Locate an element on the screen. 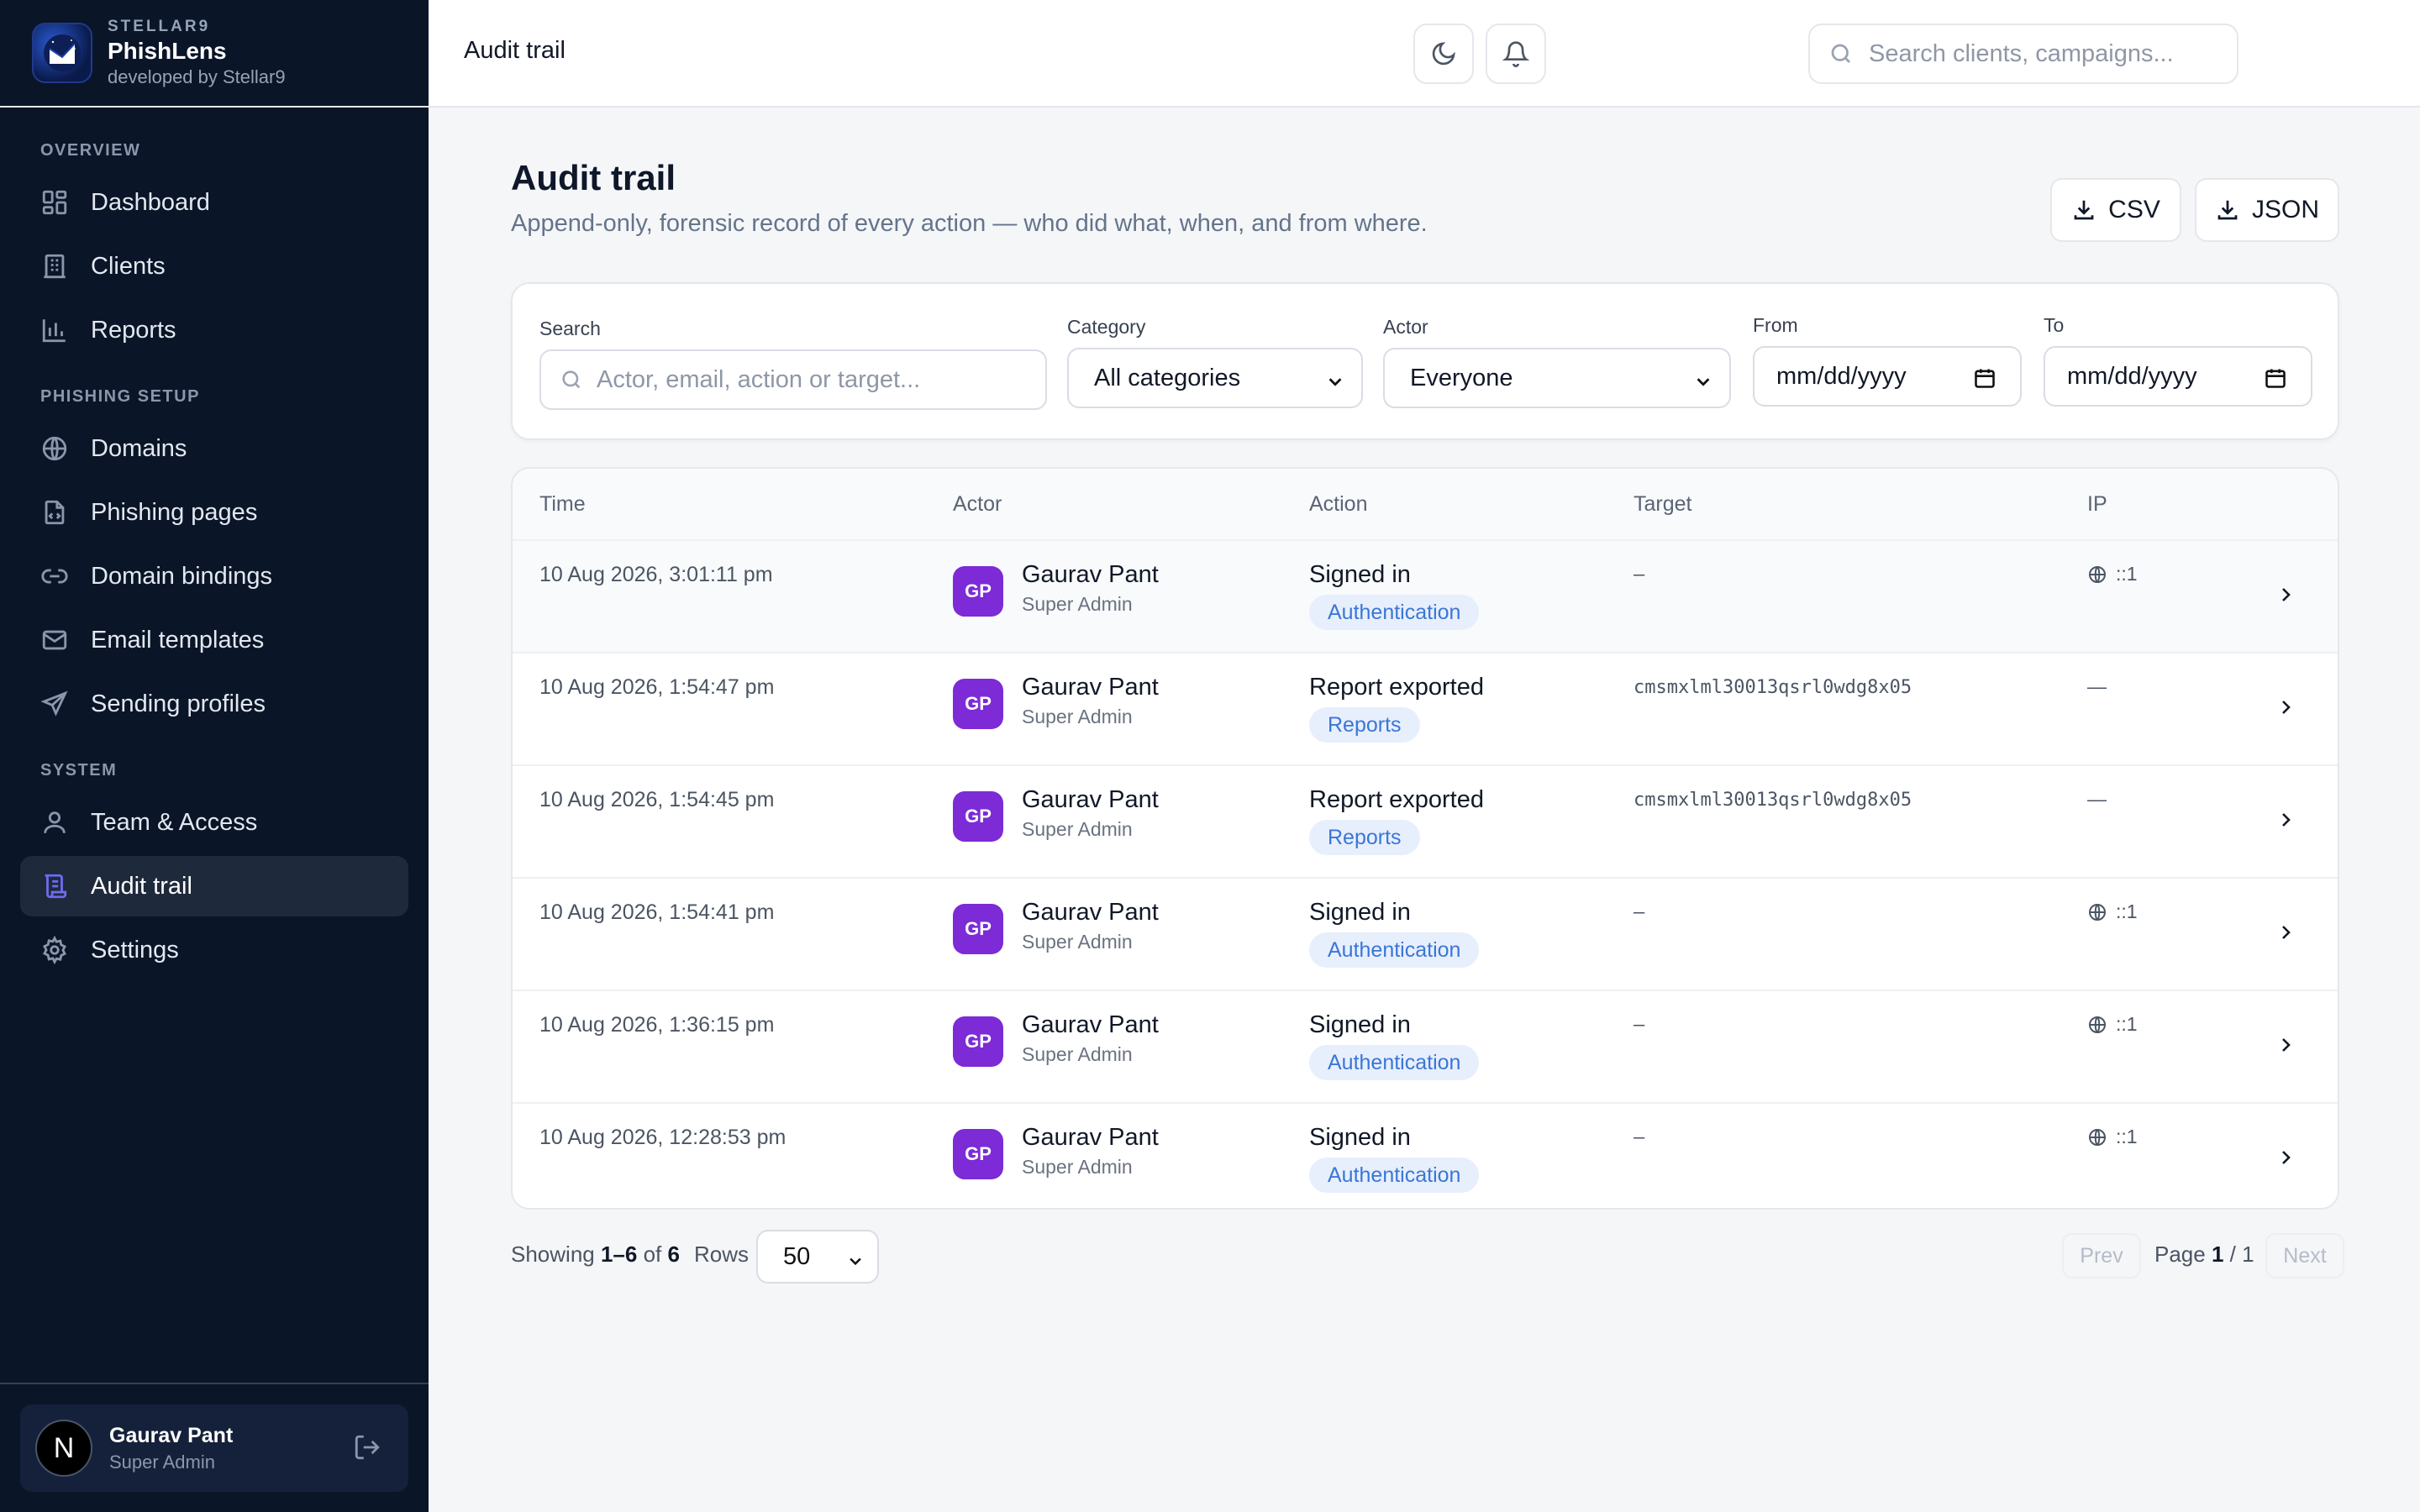  brand-org: STELLAR9 is located at coordinates (159, 26).